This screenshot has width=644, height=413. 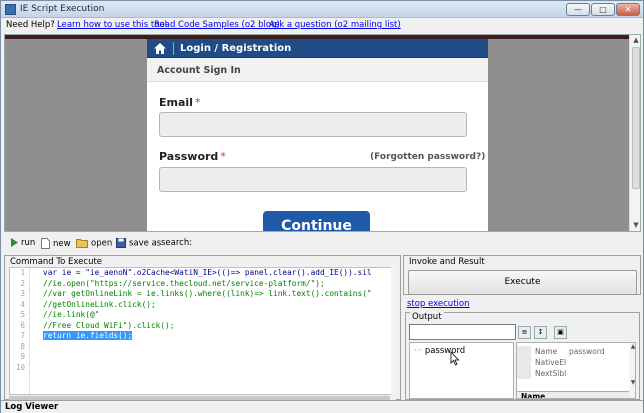 I want to click on line-number: 1, so click(x=22, y=272).